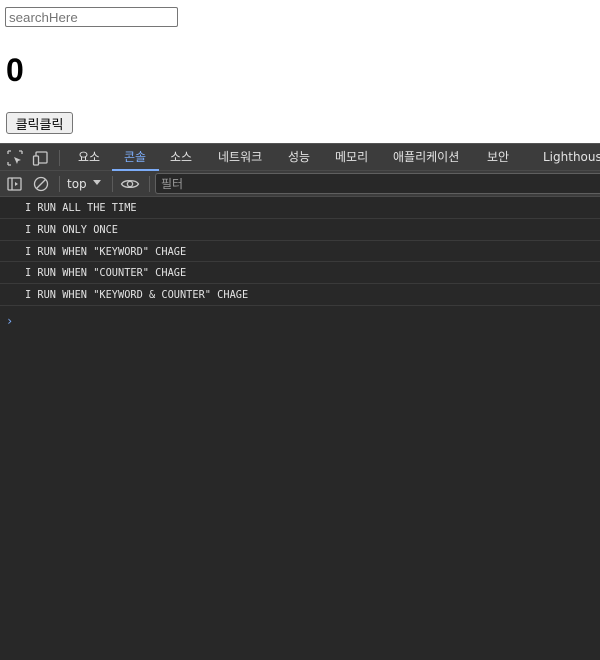 This screenshot has width=600, height=660. Describe the element at coordinates (97, 182) in the screenshot. I see `chevron-down-icon` at that location.